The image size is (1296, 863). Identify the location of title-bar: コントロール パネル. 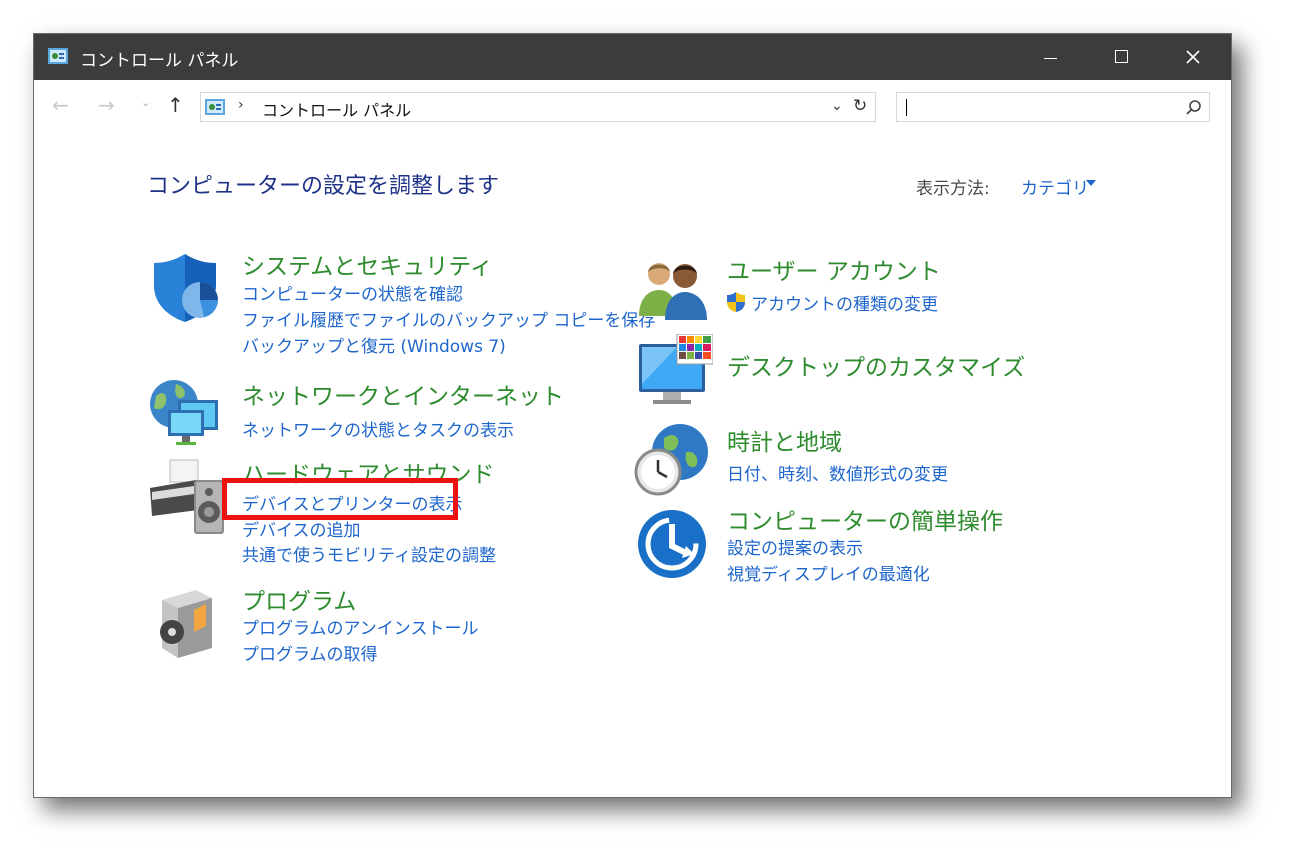
(632, 57).